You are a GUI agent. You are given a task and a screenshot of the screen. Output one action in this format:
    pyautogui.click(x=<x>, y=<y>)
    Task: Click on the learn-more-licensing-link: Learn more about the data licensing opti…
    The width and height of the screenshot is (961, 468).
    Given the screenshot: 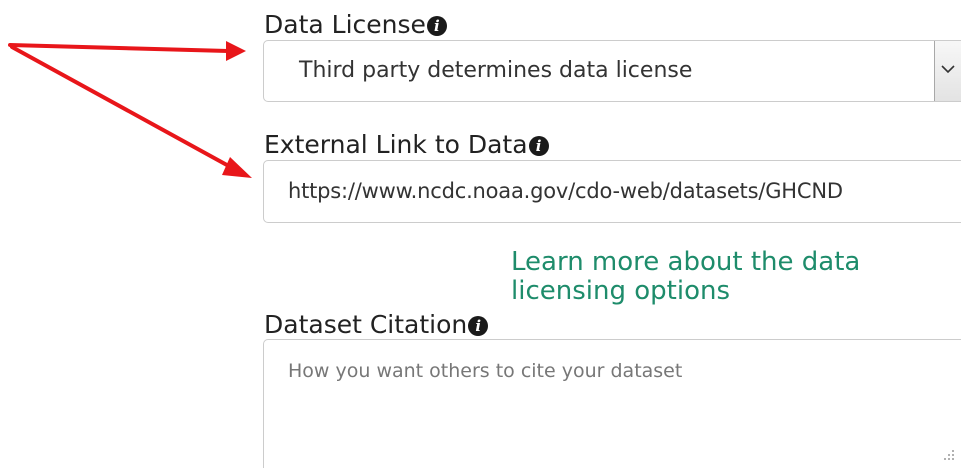 What is the action you would take?
    pyautogui.click(x=721, y=277)
    